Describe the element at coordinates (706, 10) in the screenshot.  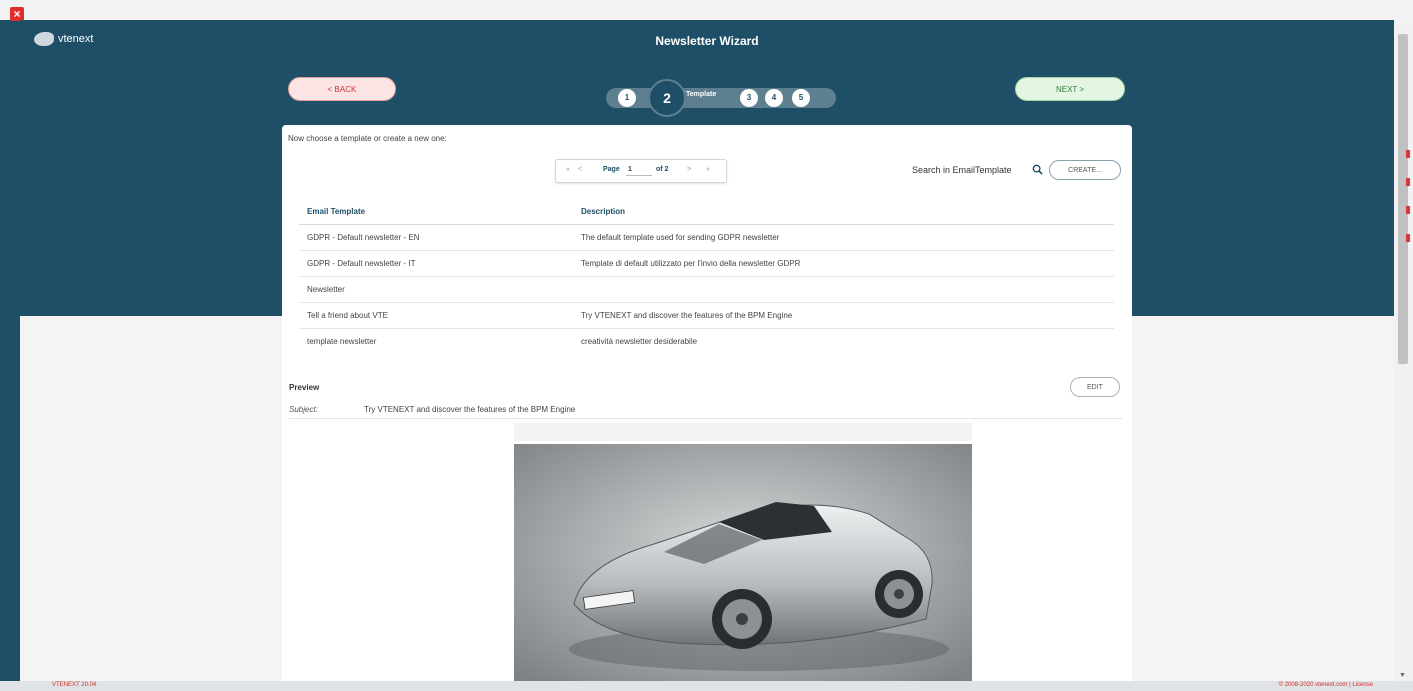
I see `browser-top-strip` at that location.